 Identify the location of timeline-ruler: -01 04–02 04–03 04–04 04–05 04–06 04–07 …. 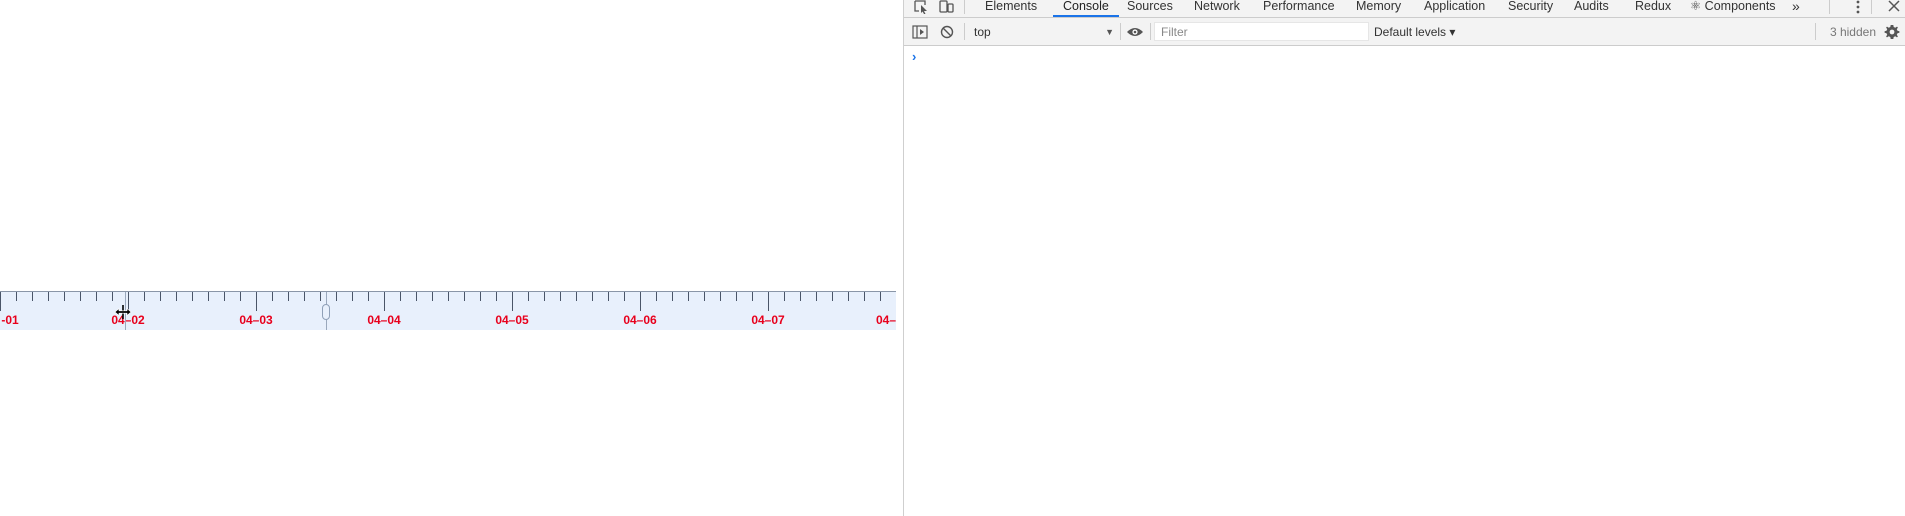
(448, 310).